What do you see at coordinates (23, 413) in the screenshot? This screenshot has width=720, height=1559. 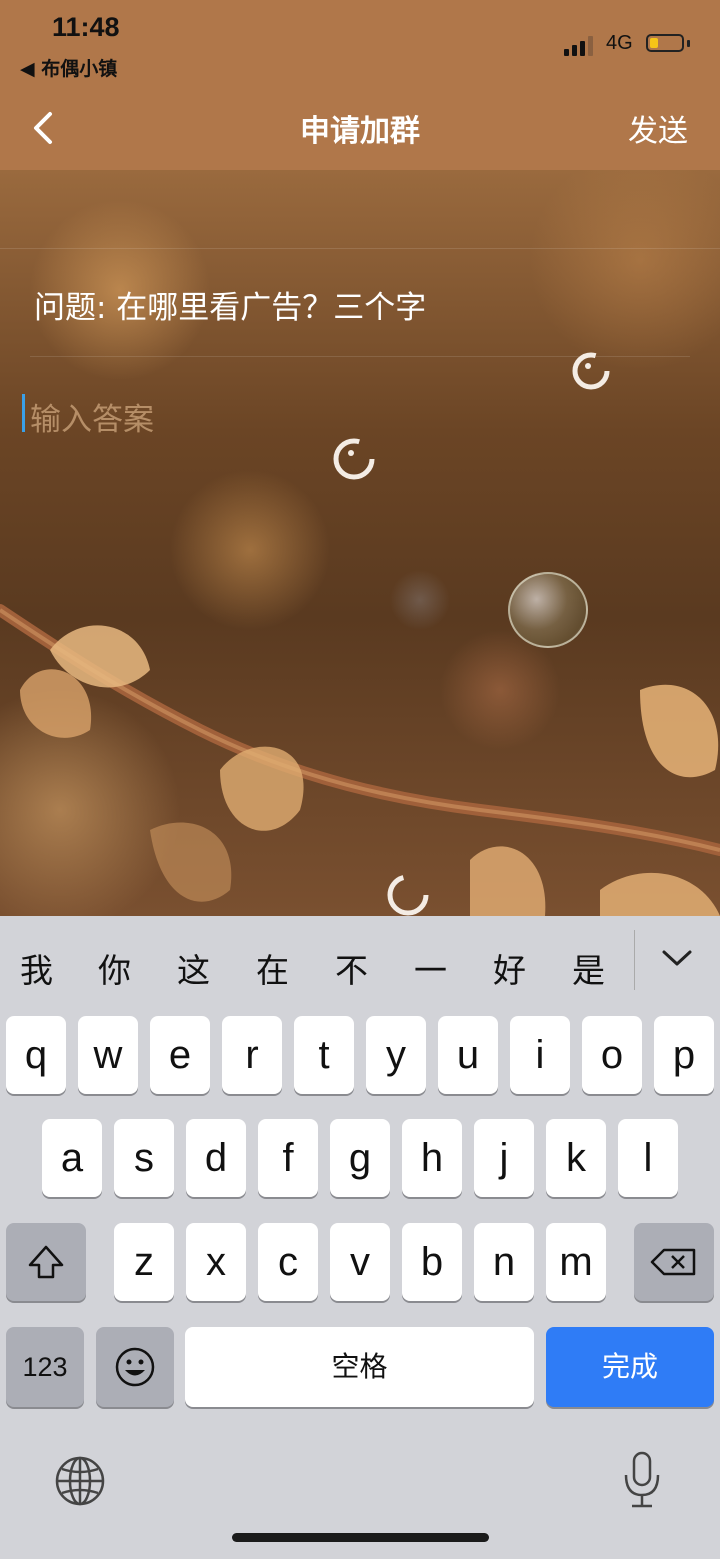 I see `text-caret` at bounding box center [23, 413].